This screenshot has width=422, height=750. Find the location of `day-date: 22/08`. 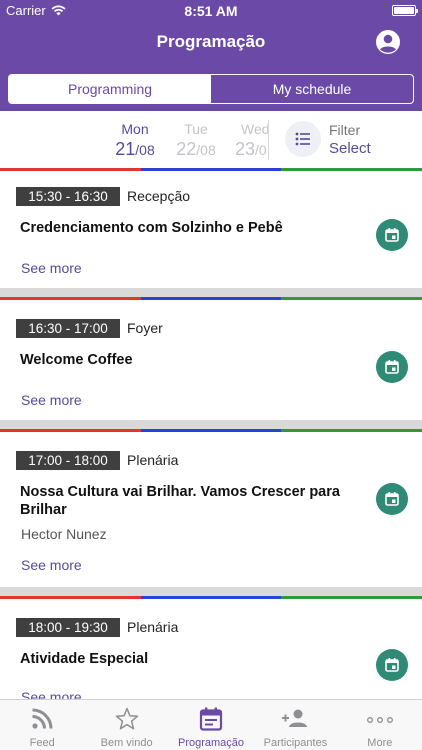

day-date: 22/08 is located at coordinates (196, 149).